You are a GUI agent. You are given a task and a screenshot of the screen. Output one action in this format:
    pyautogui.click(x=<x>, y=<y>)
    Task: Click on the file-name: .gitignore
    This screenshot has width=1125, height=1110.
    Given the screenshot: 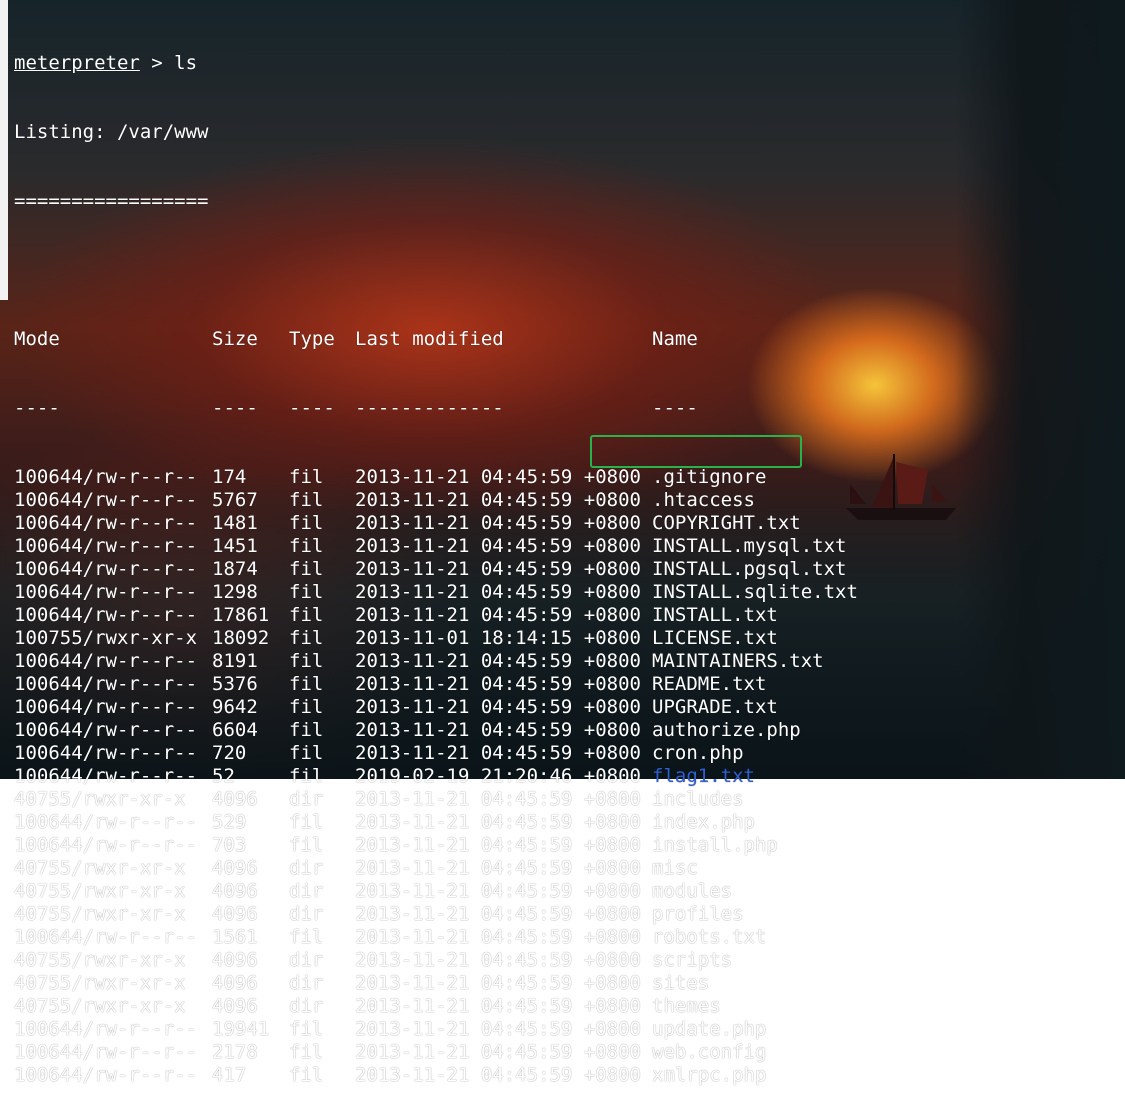 What is the action you would take?
    pyautogui.click(x=709, y=477)
    